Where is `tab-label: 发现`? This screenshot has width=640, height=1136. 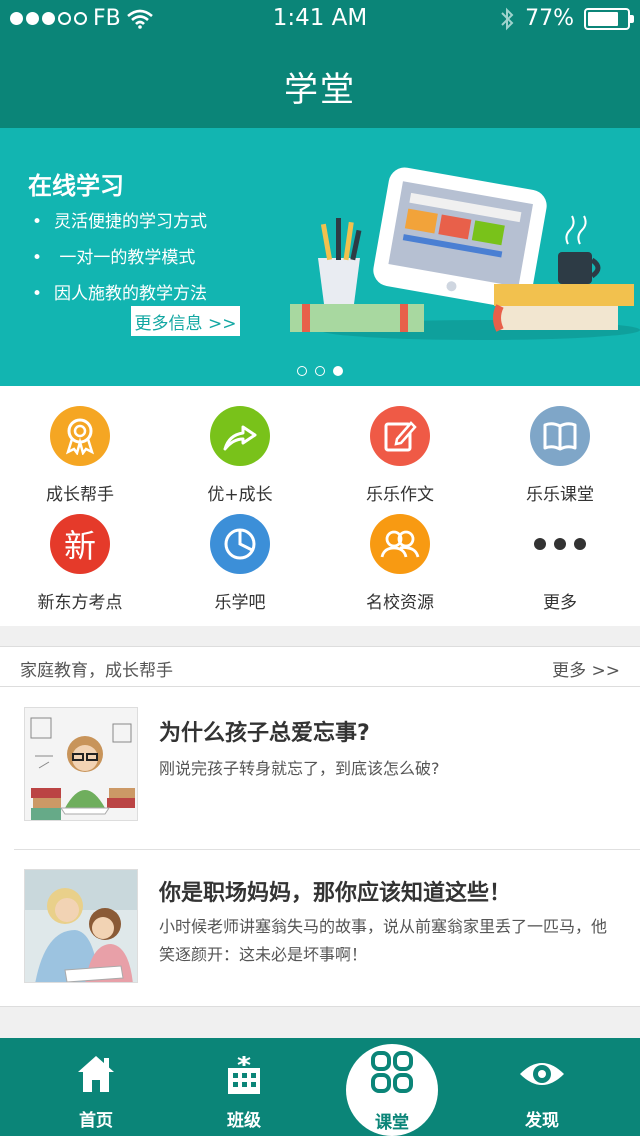
tab-label: 发现 is located at coordinates (542, 1121).